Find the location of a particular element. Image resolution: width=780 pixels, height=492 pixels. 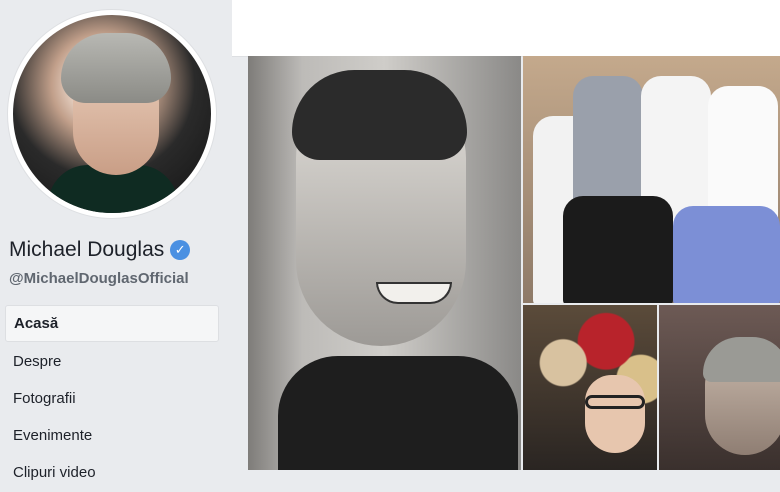

profile-photo is located at coordinates (112, 114).